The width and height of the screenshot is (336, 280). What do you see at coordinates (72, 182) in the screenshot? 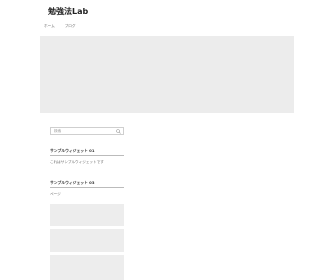
I see `widget-title-03: サンプルウィジェット 03` at bounding box center [72, 182].